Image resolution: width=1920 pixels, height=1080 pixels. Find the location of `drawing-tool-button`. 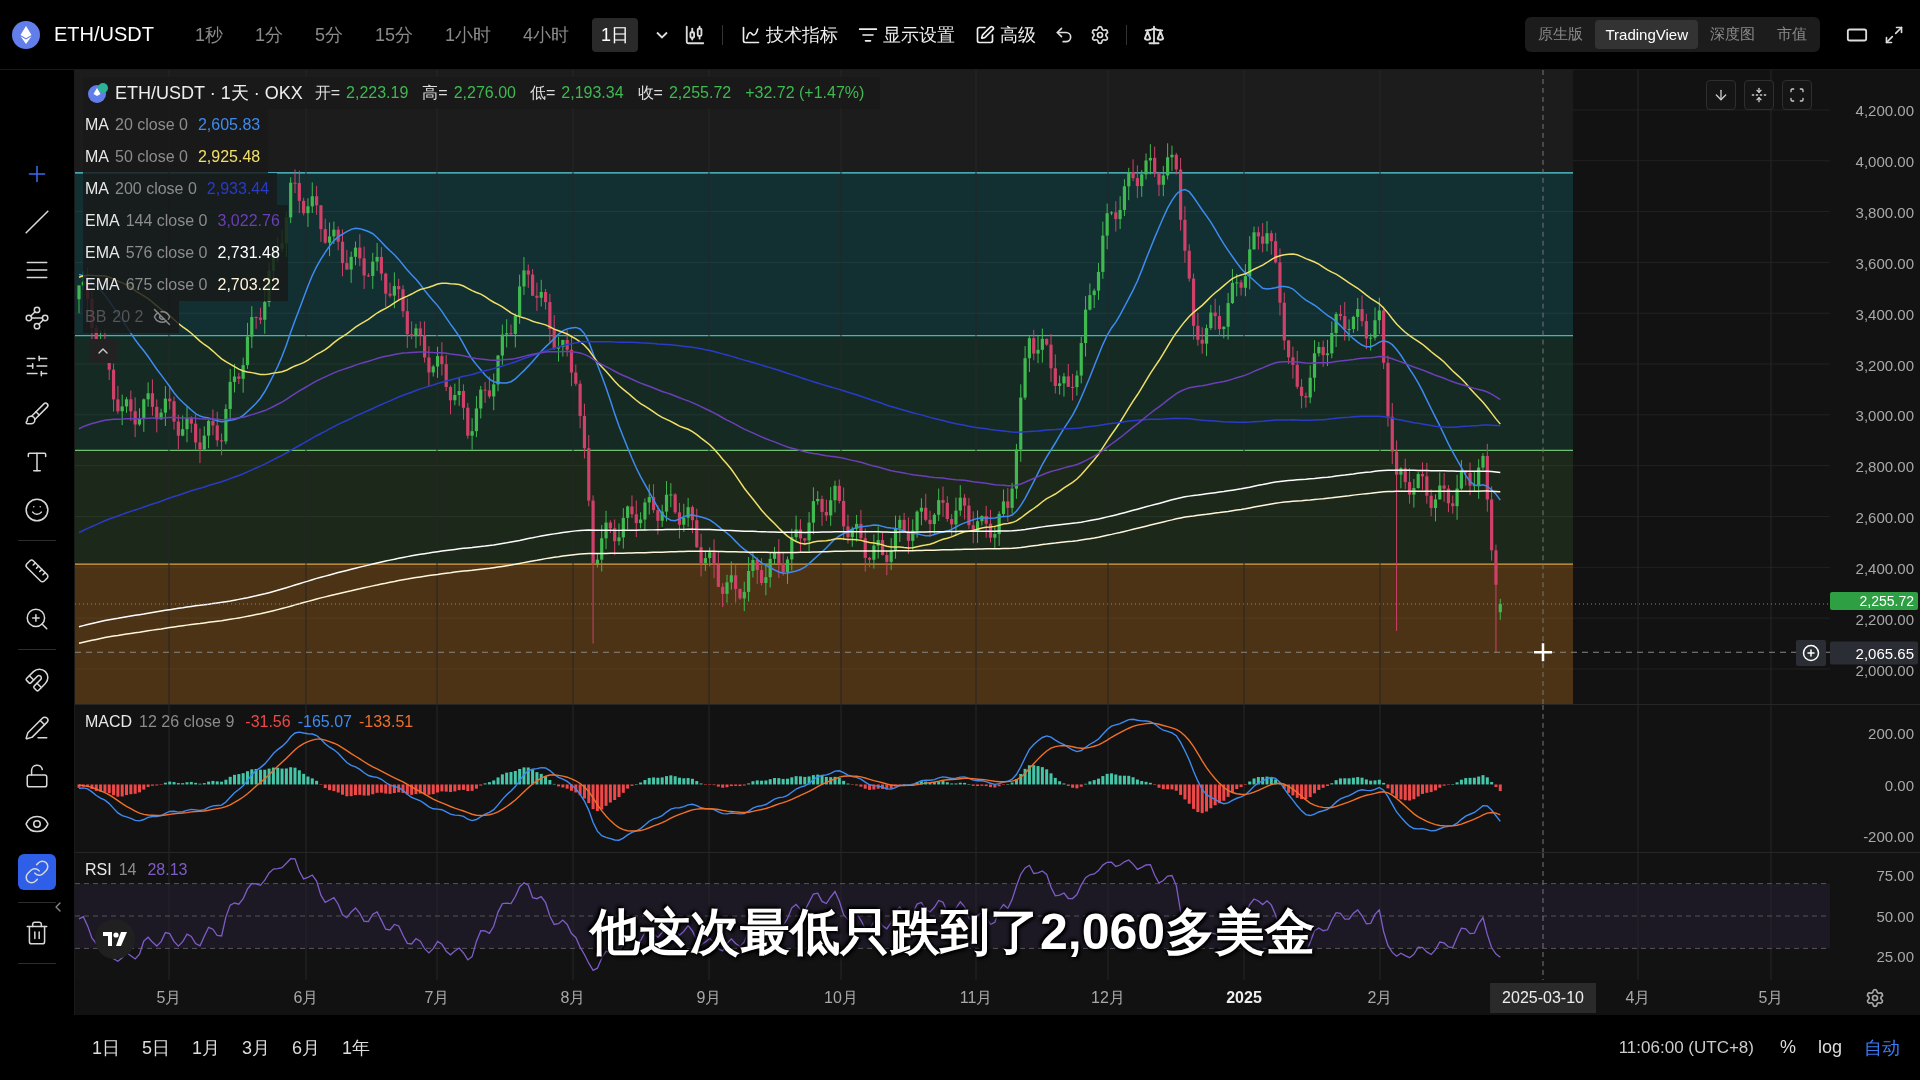

drawing-tool-button is located at coordinates (37, 872).